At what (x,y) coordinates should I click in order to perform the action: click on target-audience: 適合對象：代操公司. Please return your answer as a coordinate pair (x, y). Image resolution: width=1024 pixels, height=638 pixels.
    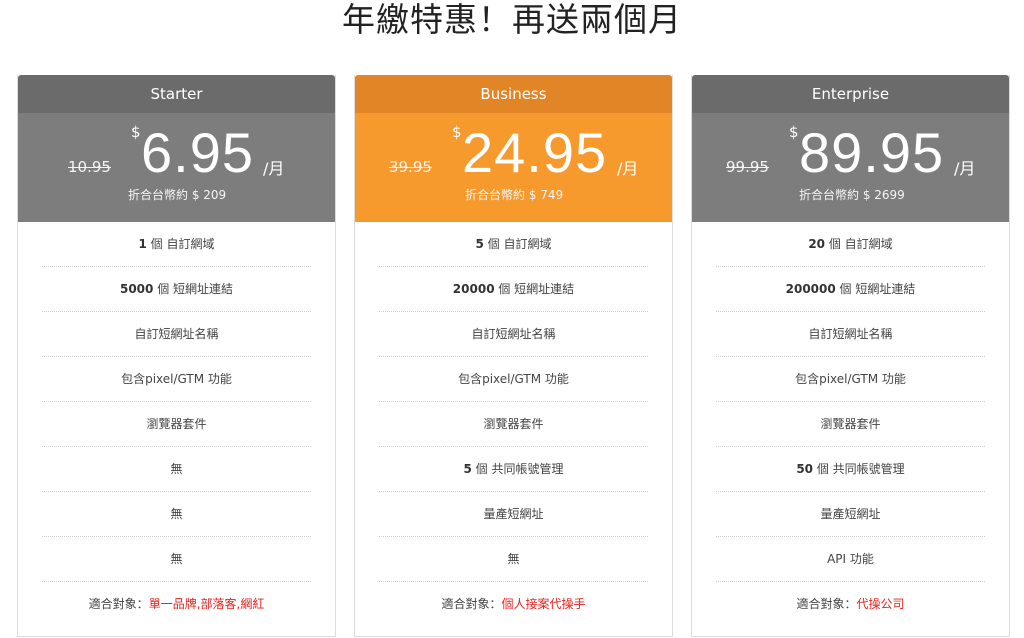
    Looking at the image, I should click on (850, 604).